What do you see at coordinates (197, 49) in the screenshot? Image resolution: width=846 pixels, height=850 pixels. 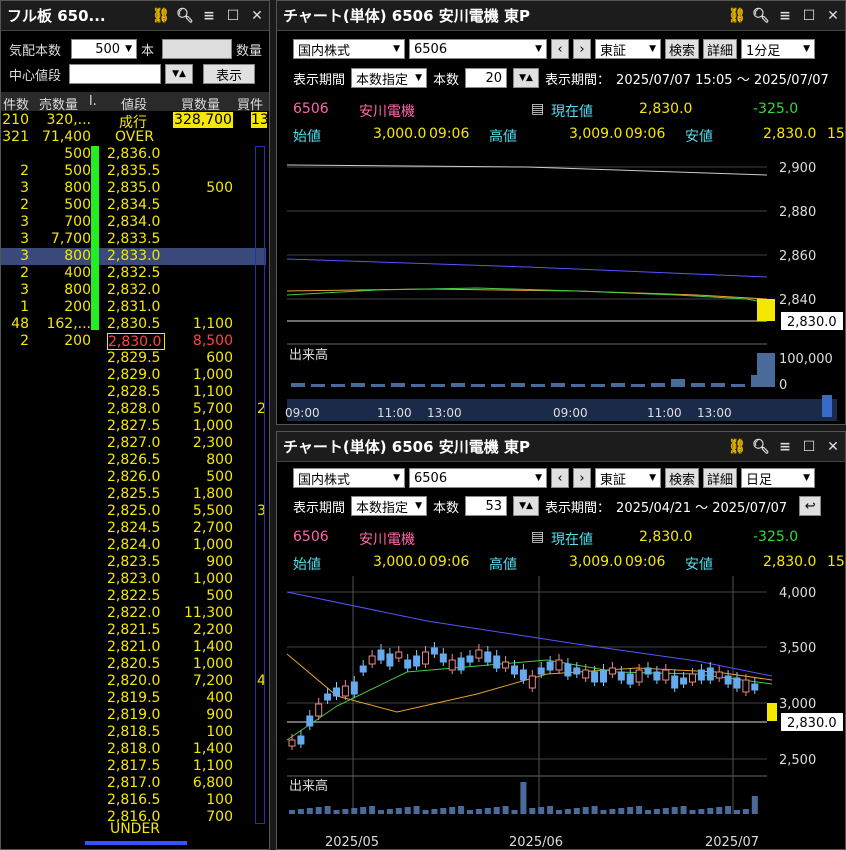 I see `layout-icon` at bounding box center [197, 49].